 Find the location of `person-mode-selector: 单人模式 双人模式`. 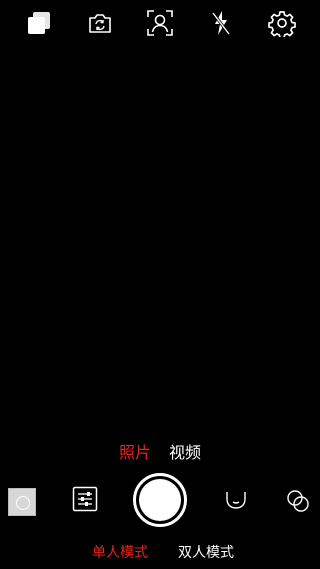

person-mode-selector: 单人模式 双人模式 is located at coordinates (160, 553).